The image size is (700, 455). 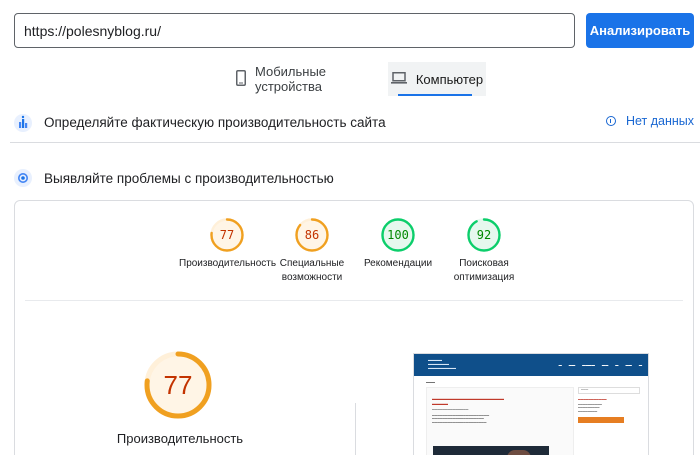 I want to click on no-data-label: Нет данных, so click(x=659, y=121).